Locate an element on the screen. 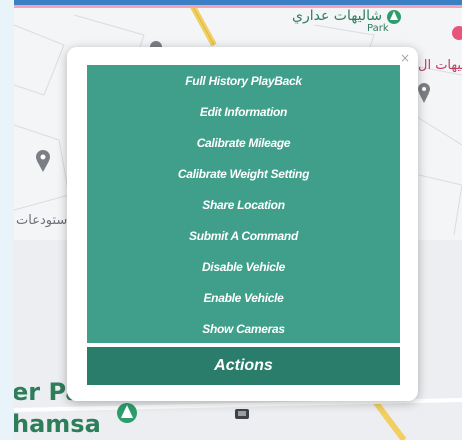 The height and width of the screenshot is (440, 462). menu-item-calibrate-weight-setting: Calibrate Weight Setting is located at coordinates (243, 174).